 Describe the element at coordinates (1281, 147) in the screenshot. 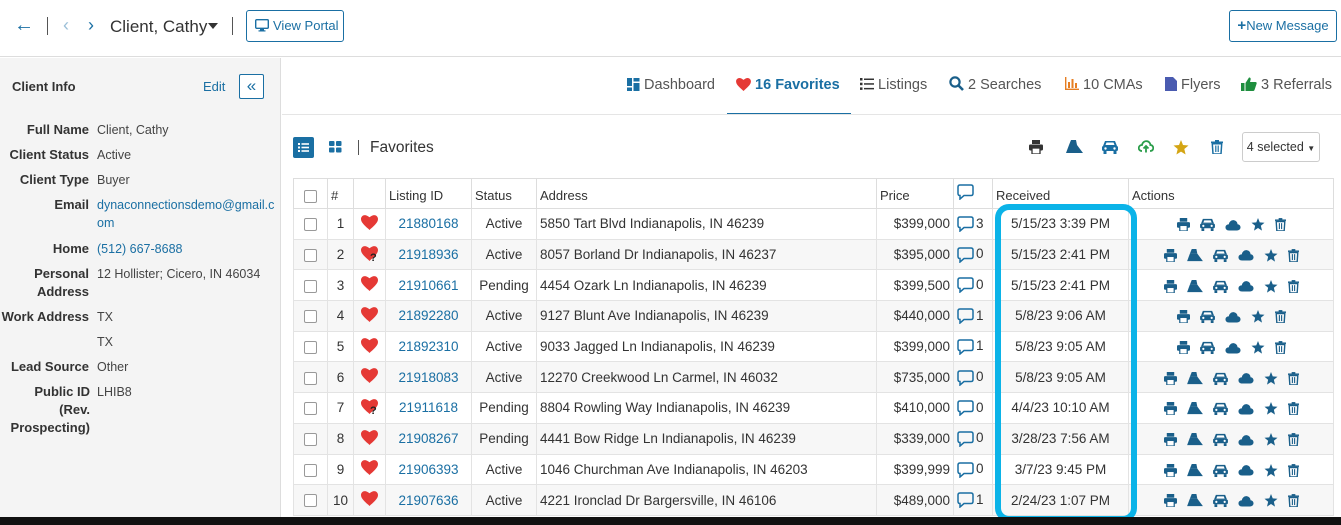

I see `selected-count-dropdown: 4 selected ▼` at that location.